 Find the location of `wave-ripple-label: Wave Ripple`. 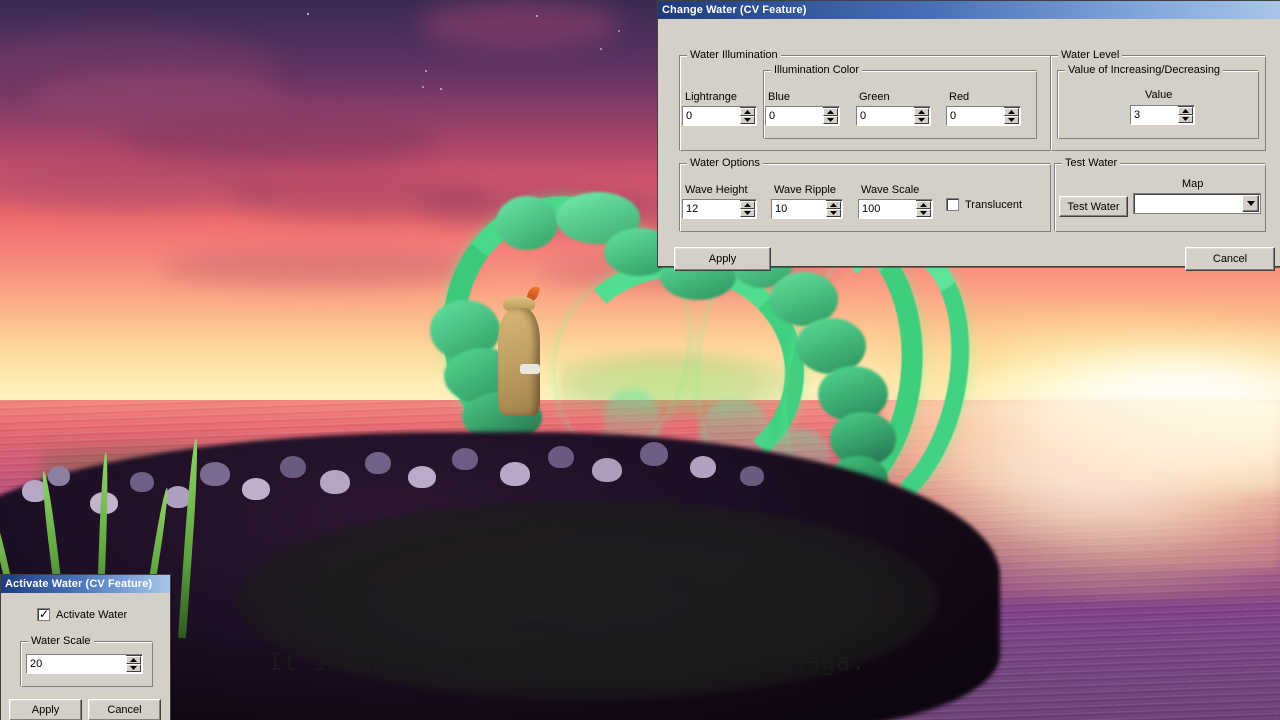

wave-ripple-label: Wave Ripple is located at coordinates (805, 190).